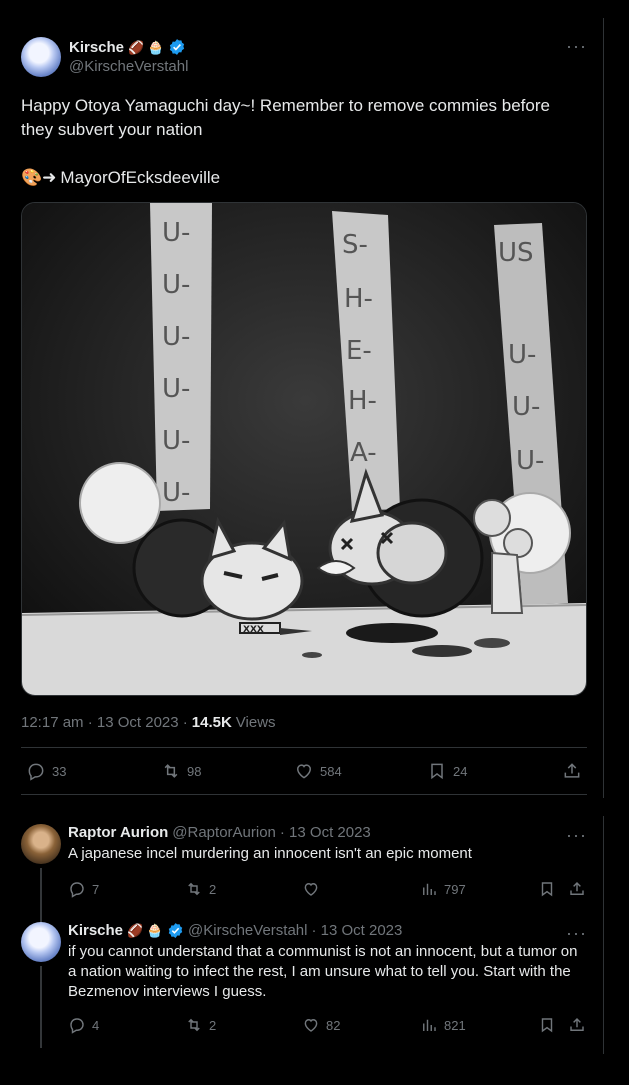 Image resolution: width=629 pixels, height=1085 pixels. What do you see at coordinates (96, 889) in the screenshot?
I see `reply-count: 7` at bounding box center [96, 889].